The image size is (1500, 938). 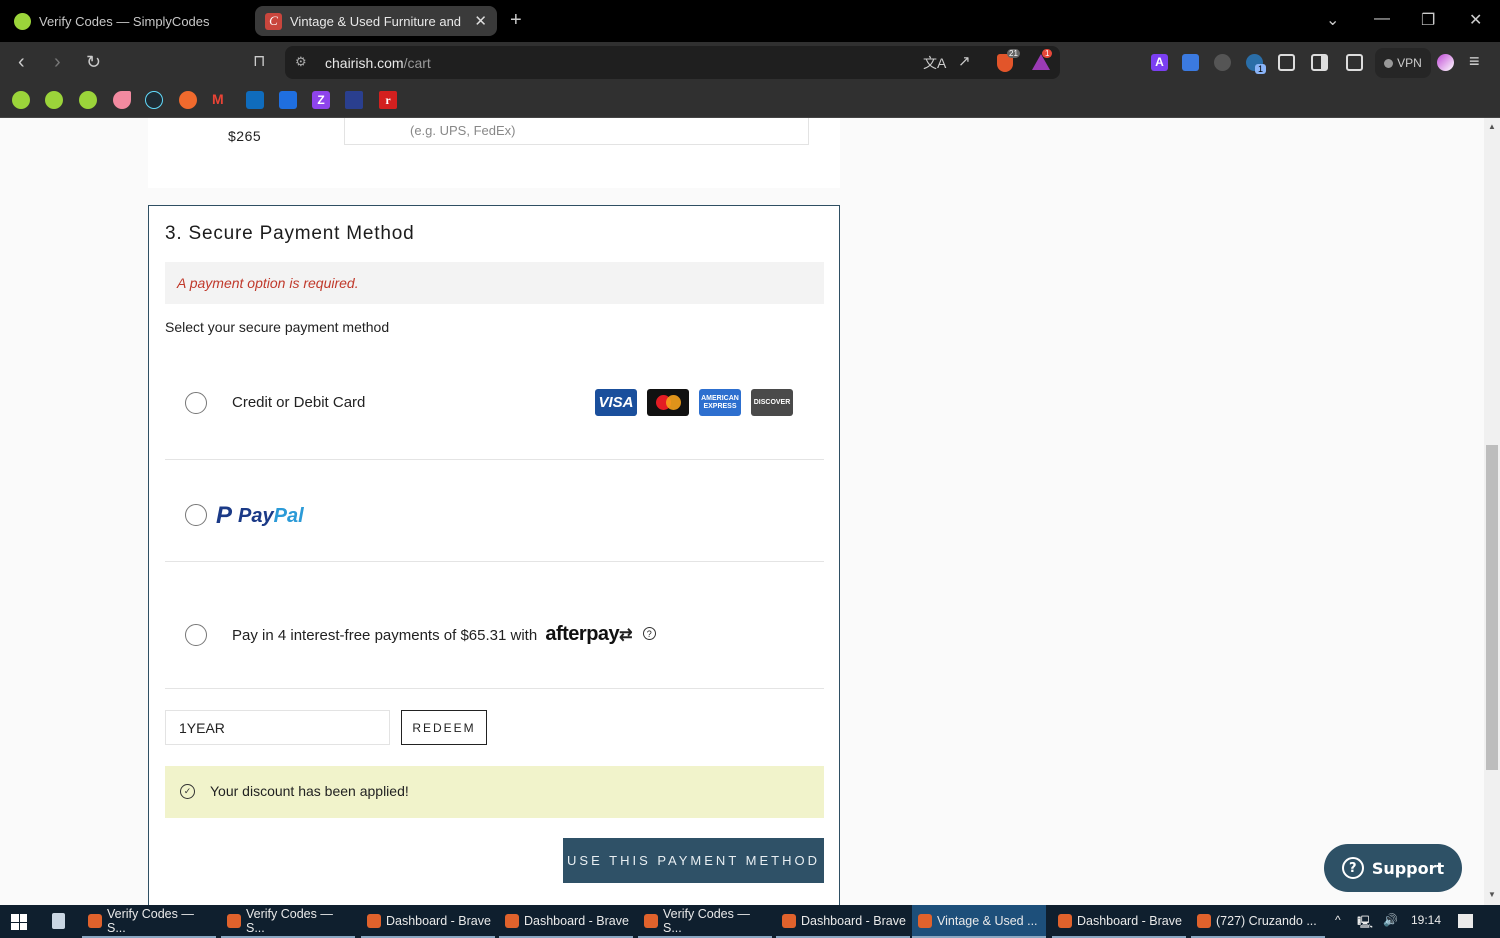 I want to click on site-settings-icon: ⚙, so click(x=301, y=62).